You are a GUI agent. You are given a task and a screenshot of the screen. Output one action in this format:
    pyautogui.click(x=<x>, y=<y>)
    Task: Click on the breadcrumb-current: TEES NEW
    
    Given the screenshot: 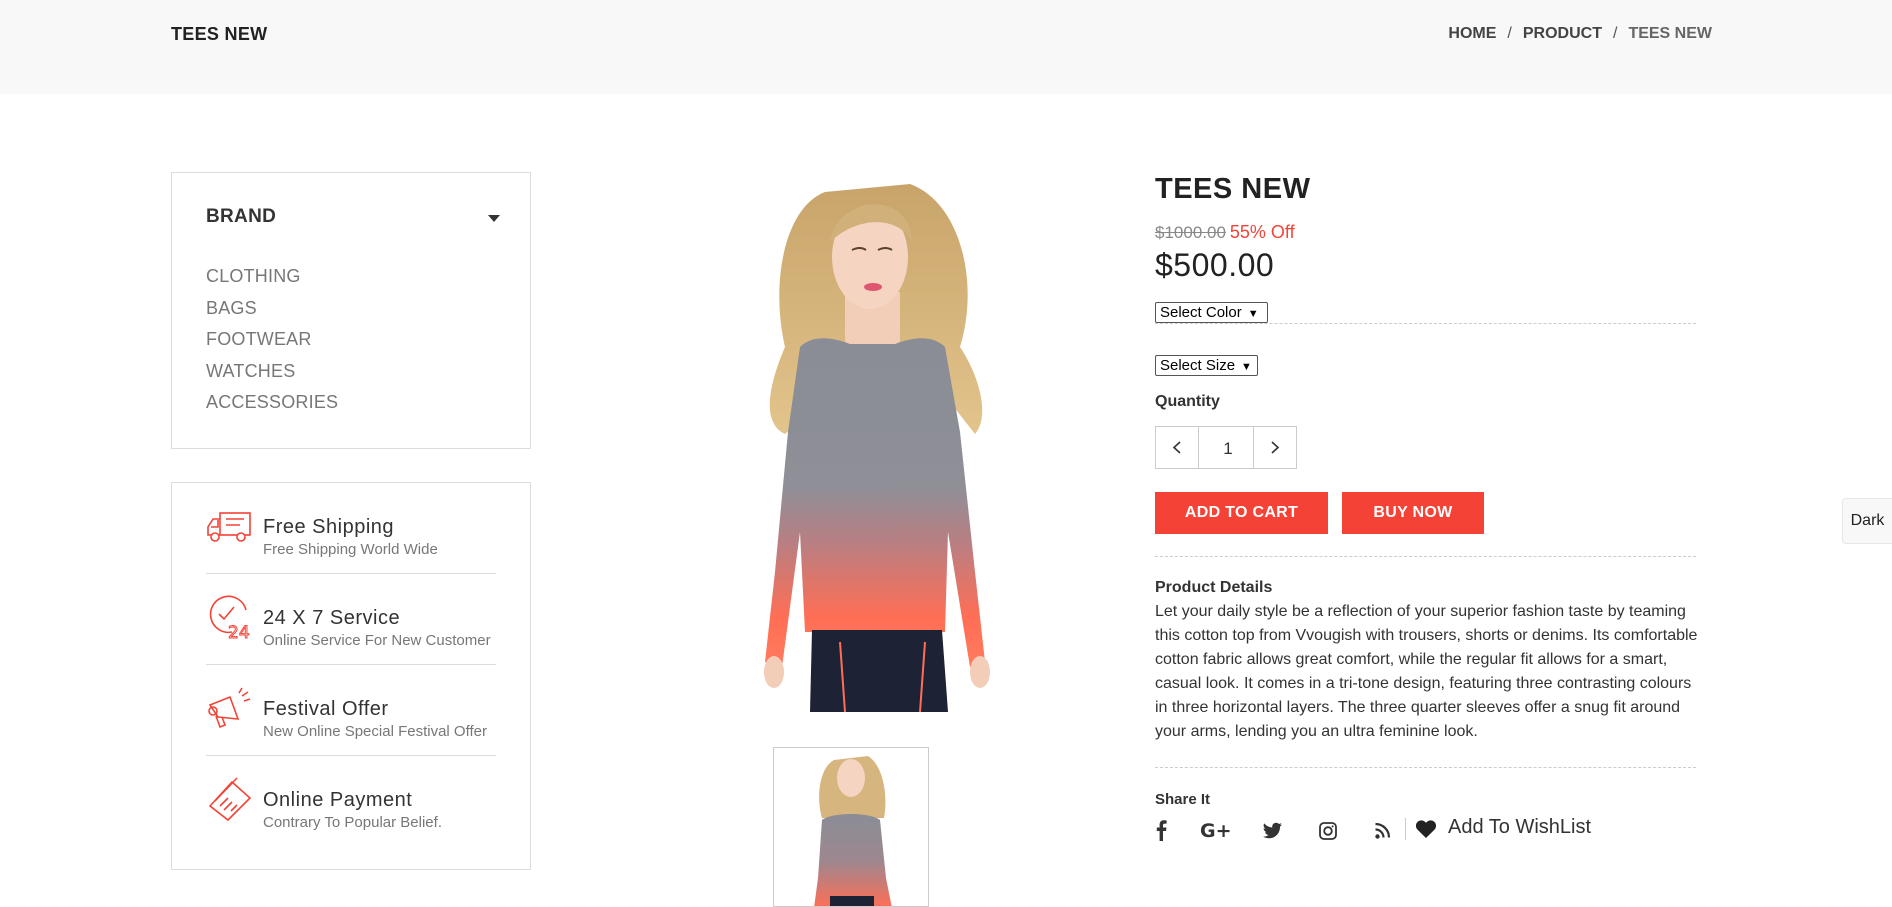 What is the action you would take?
    pyautogui.click(x=1670, y=33)
    